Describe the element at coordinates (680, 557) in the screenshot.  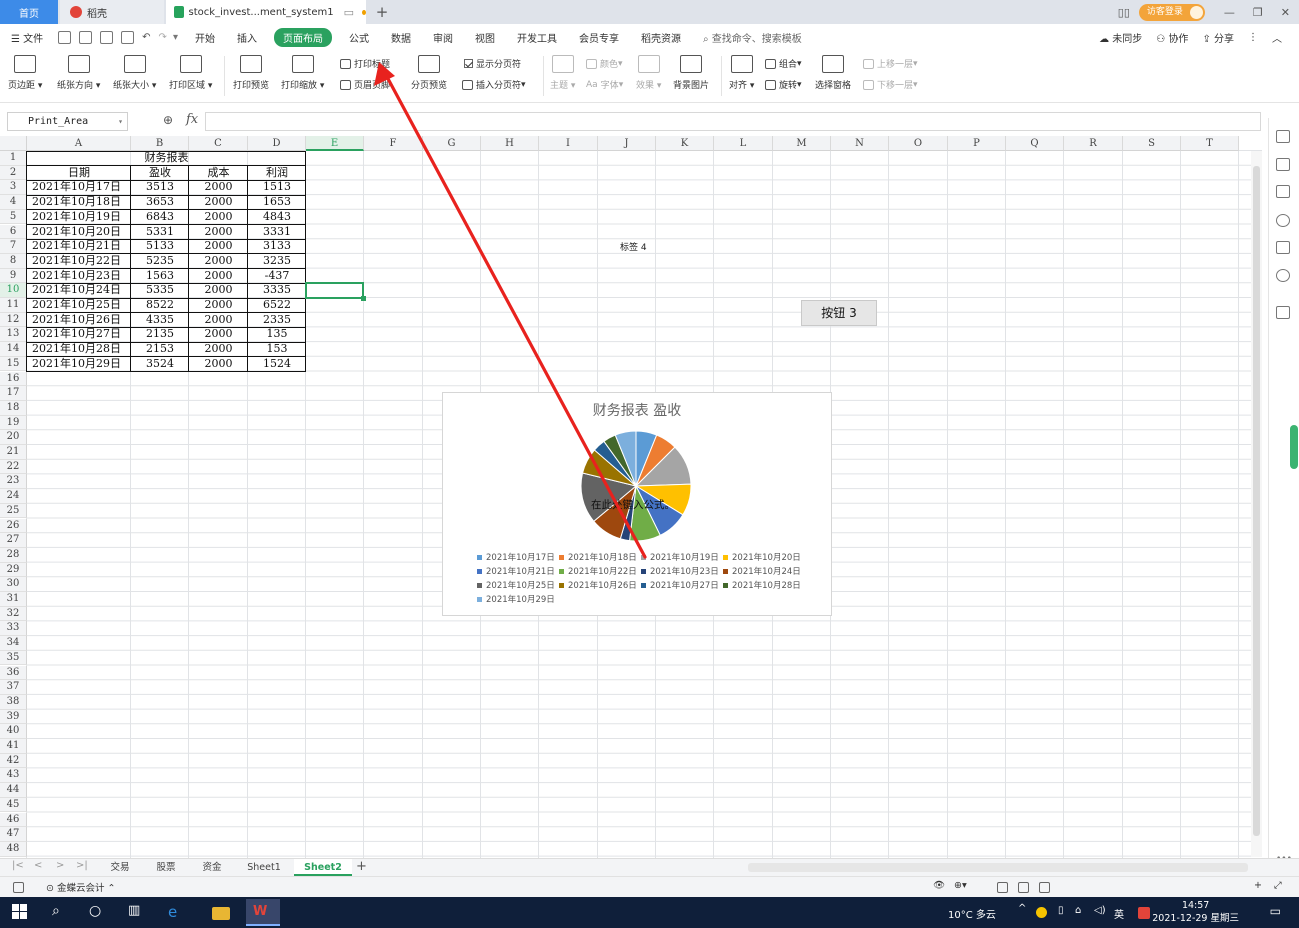
I see `legend-item: 2021年10月19日` at that location.